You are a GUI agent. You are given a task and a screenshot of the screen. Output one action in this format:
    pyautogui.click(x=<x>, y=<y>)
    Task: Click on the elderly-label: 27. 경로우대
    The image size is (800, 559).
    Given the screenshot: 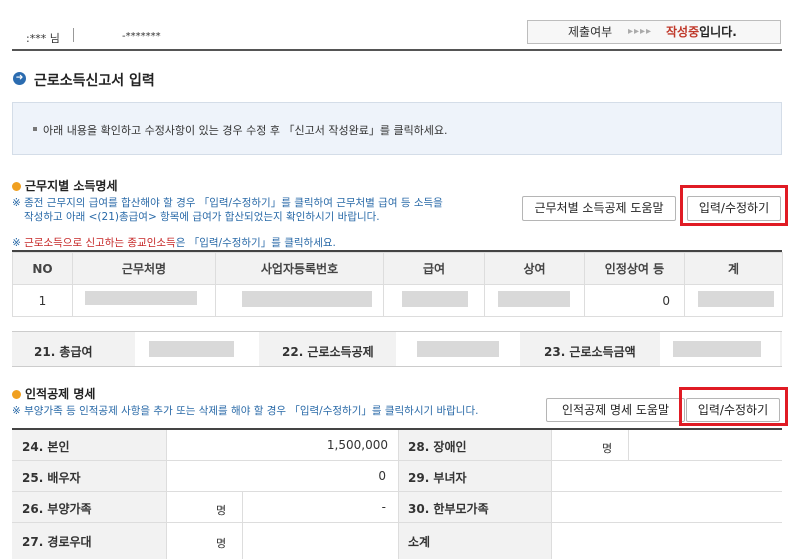 What is the action you would take?
    pyautogui.click(x=57, y=542)
    